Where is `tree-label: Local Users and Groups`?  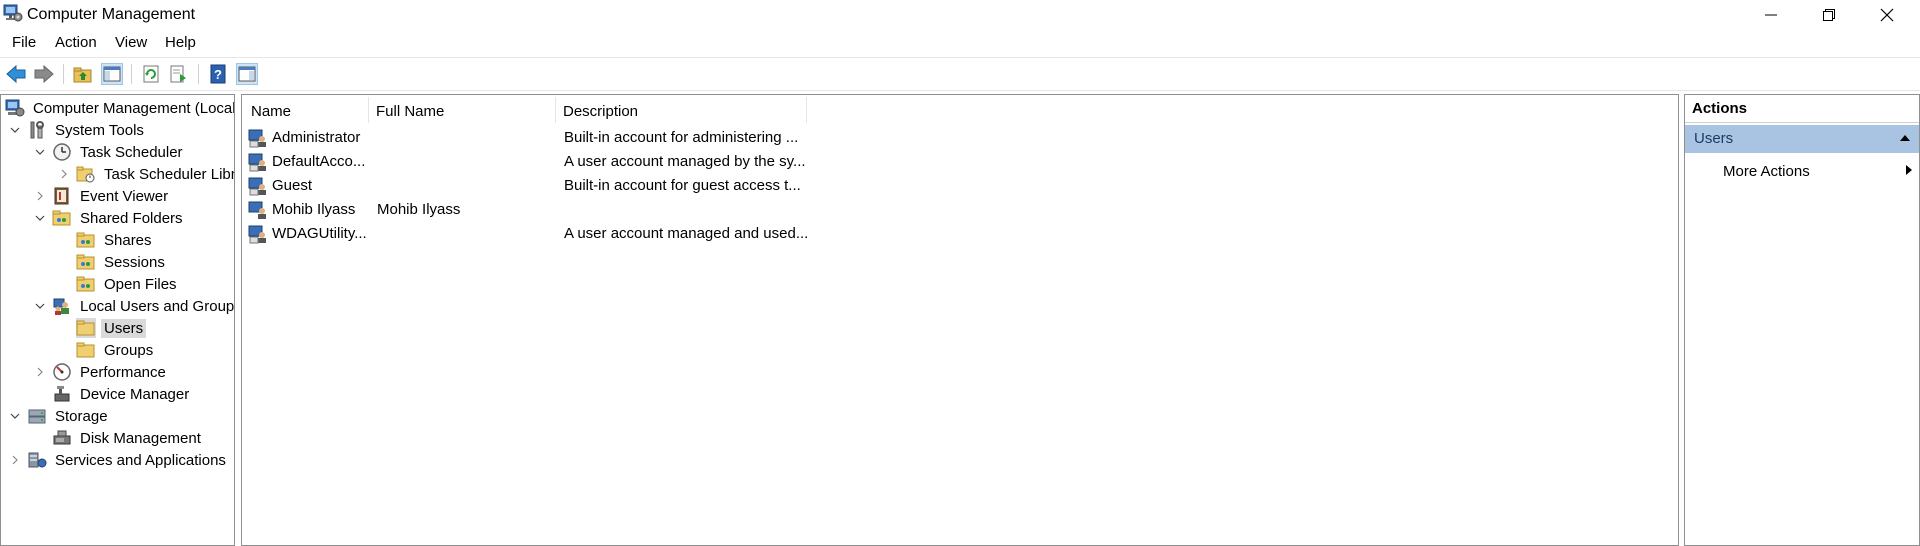 tree-label: Local Users and Groups is located at coordinates (157, 306).